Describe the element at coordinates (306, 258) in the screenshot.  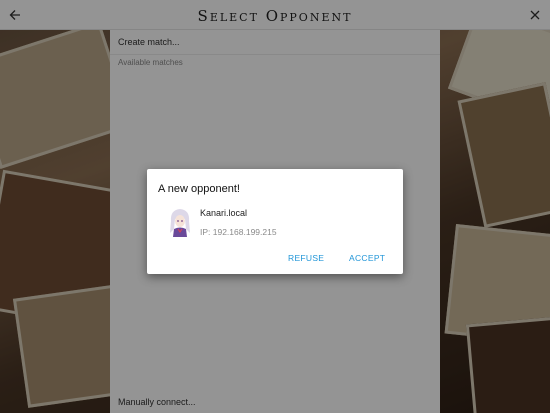
I see `refuse-button: REFUSE` at that location.